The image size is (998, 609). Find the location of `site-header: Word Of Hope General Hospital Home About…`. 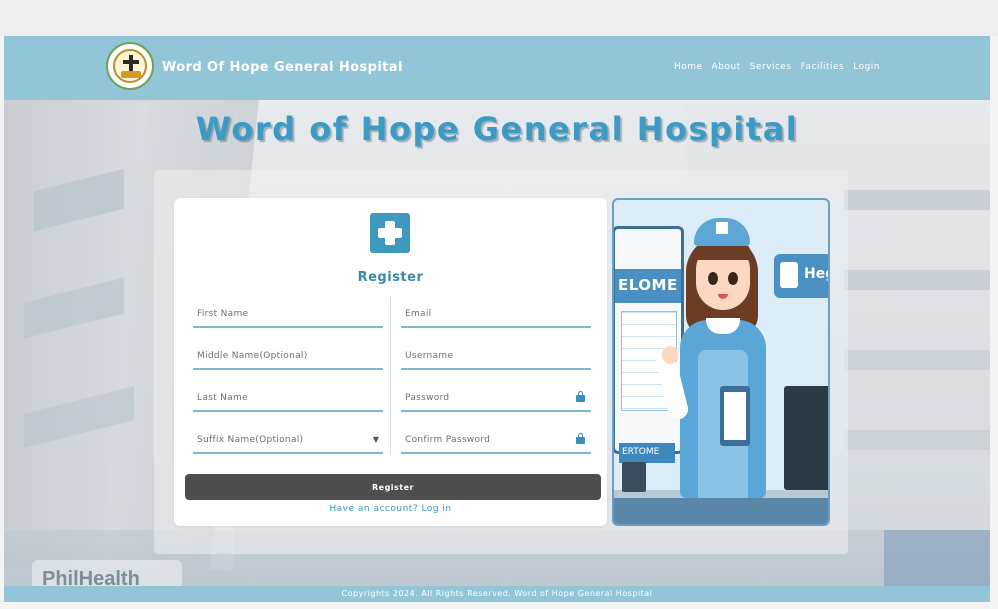

site-header: Word Of Hope General Hospital Home About… is located at coordinates (497, 68).